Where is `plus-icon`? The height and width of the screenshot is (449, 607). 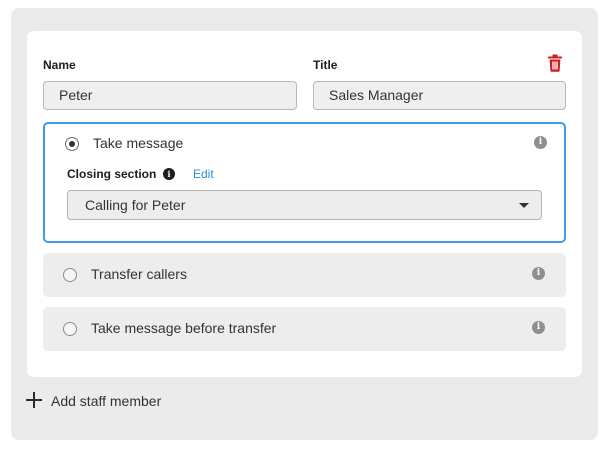 plus-icon is located at coordinates (34, 400).